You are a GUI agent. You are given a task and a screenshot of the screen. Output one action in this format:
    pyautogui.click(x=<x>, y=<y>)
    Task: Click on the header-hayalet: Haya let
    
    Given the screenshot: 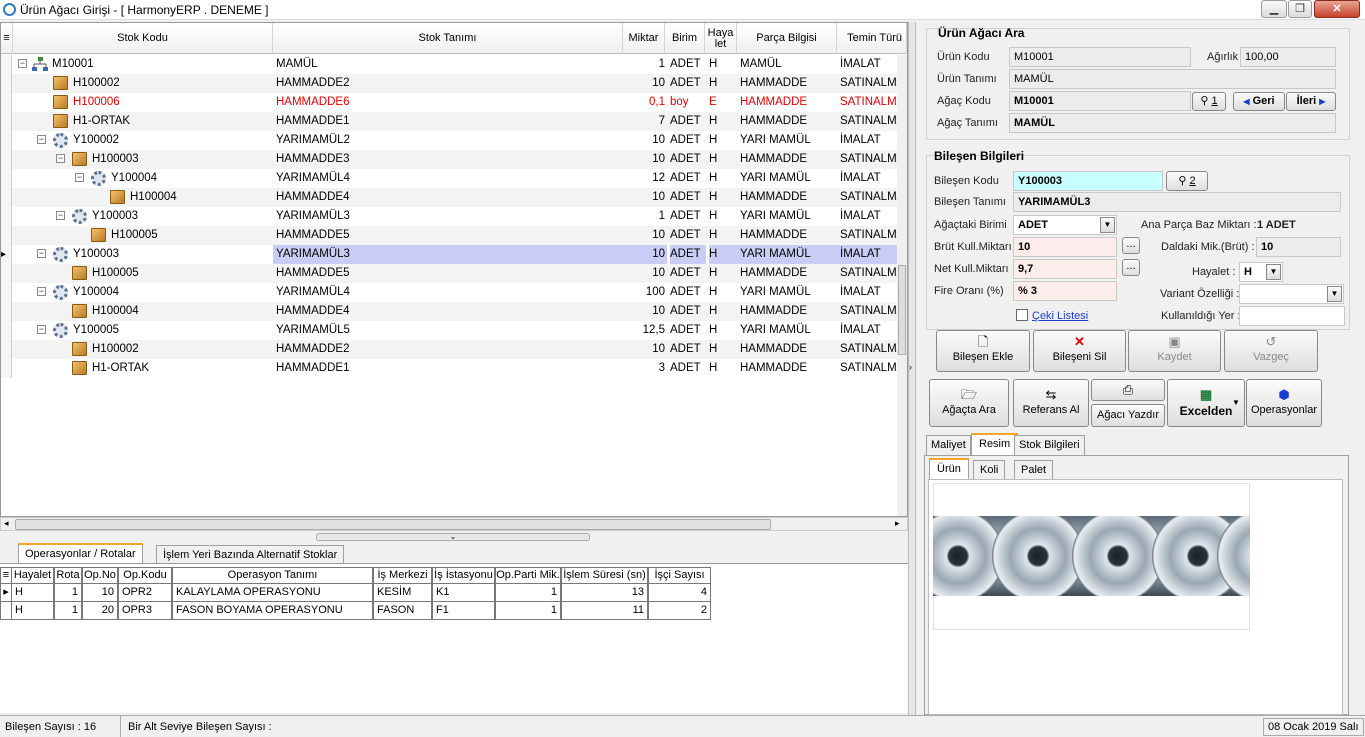 What is the action you would take?
    pyautogui.click(x=721, y=38)
    